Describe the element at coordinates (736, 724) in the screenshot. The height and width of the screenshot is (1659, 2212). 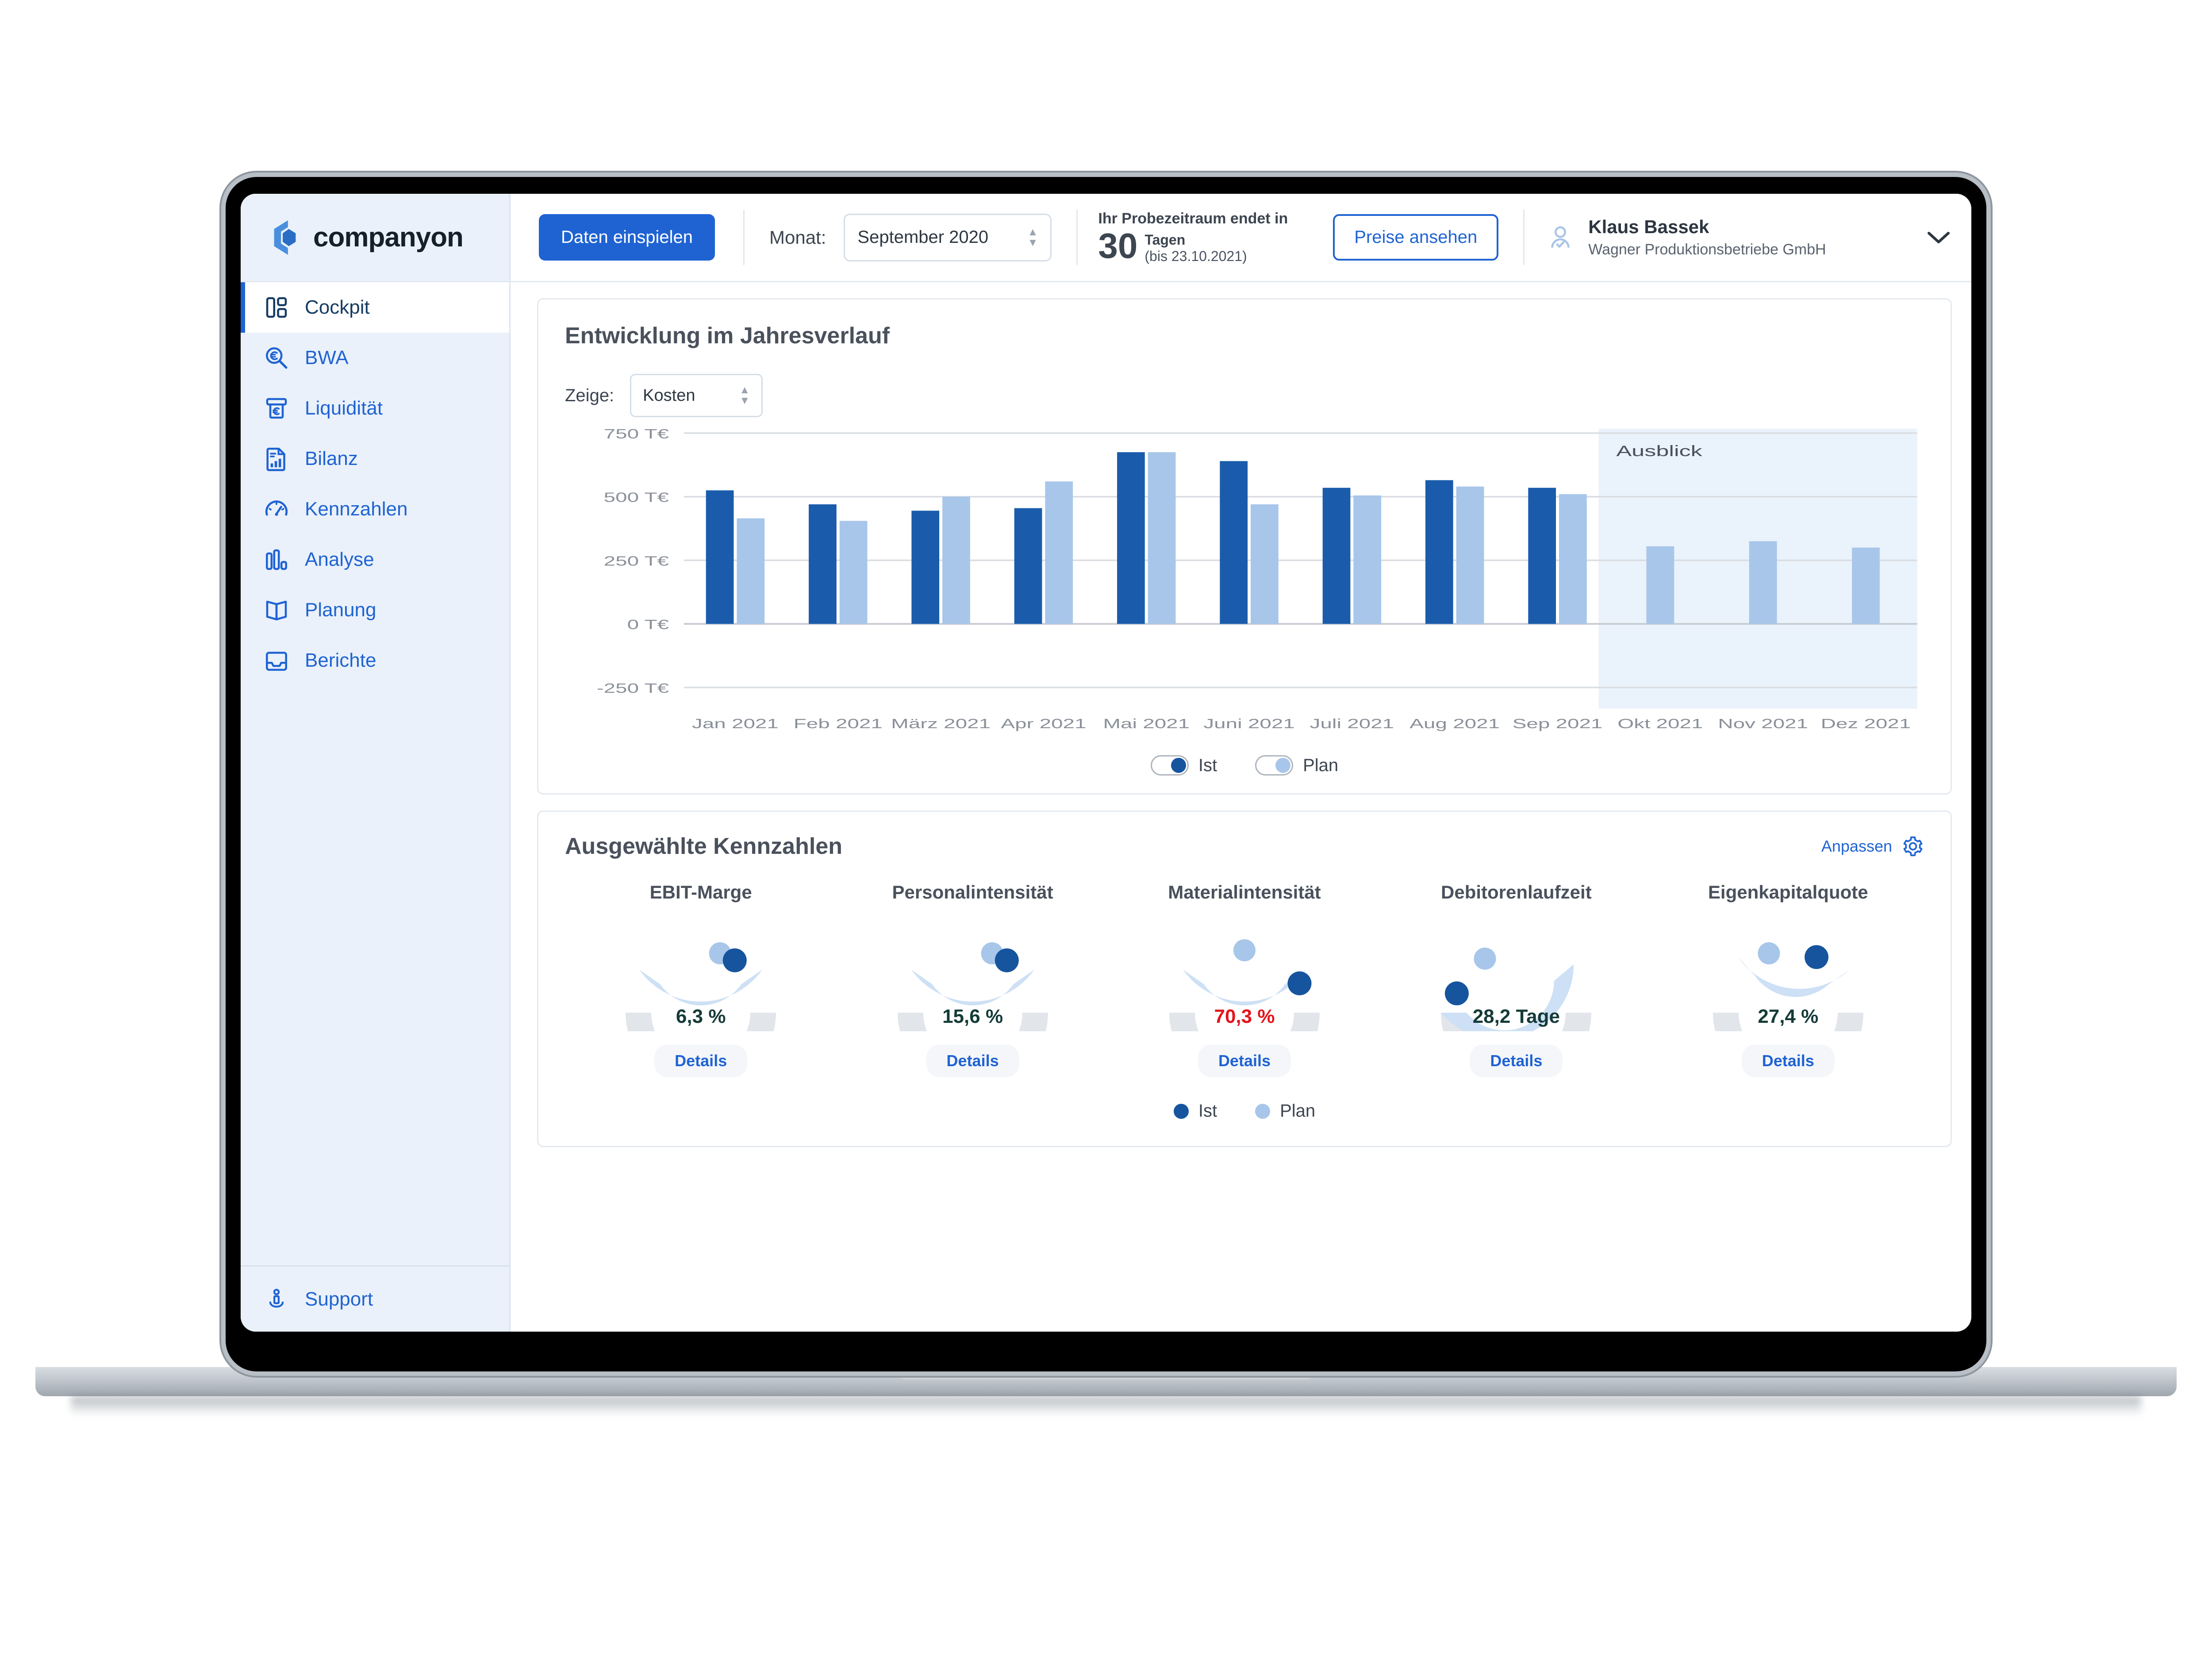
I see `svg-text: Jan 2021` at that location.